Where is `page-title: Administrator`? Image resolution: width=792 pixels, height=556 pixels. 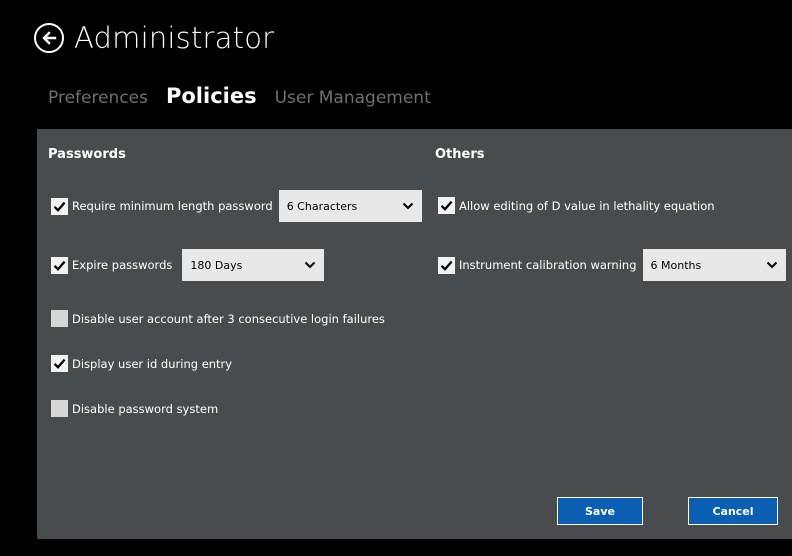 page-title: Administrator is located at coordinates (174, 38).